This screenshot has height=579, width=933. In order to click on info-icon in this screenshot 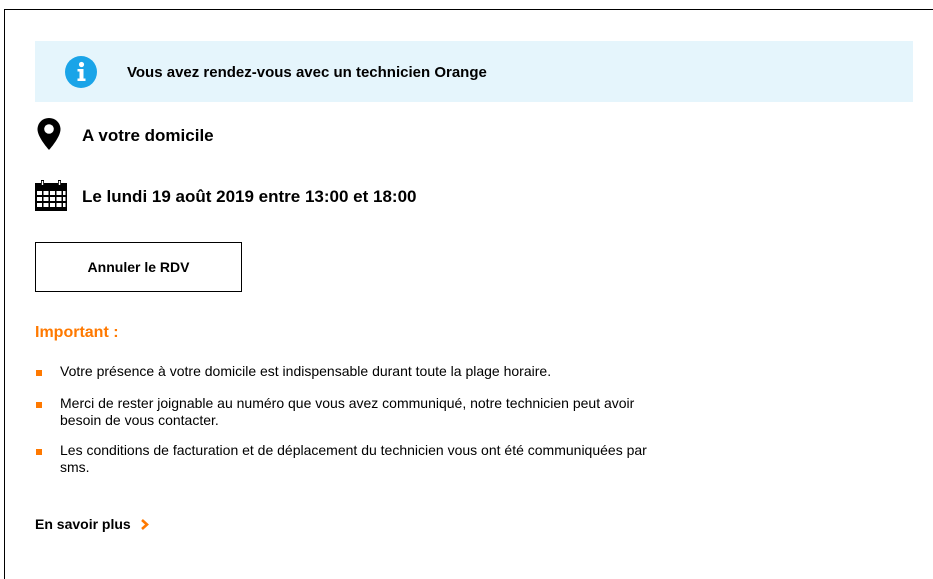, I will do `click(81, 72)`.